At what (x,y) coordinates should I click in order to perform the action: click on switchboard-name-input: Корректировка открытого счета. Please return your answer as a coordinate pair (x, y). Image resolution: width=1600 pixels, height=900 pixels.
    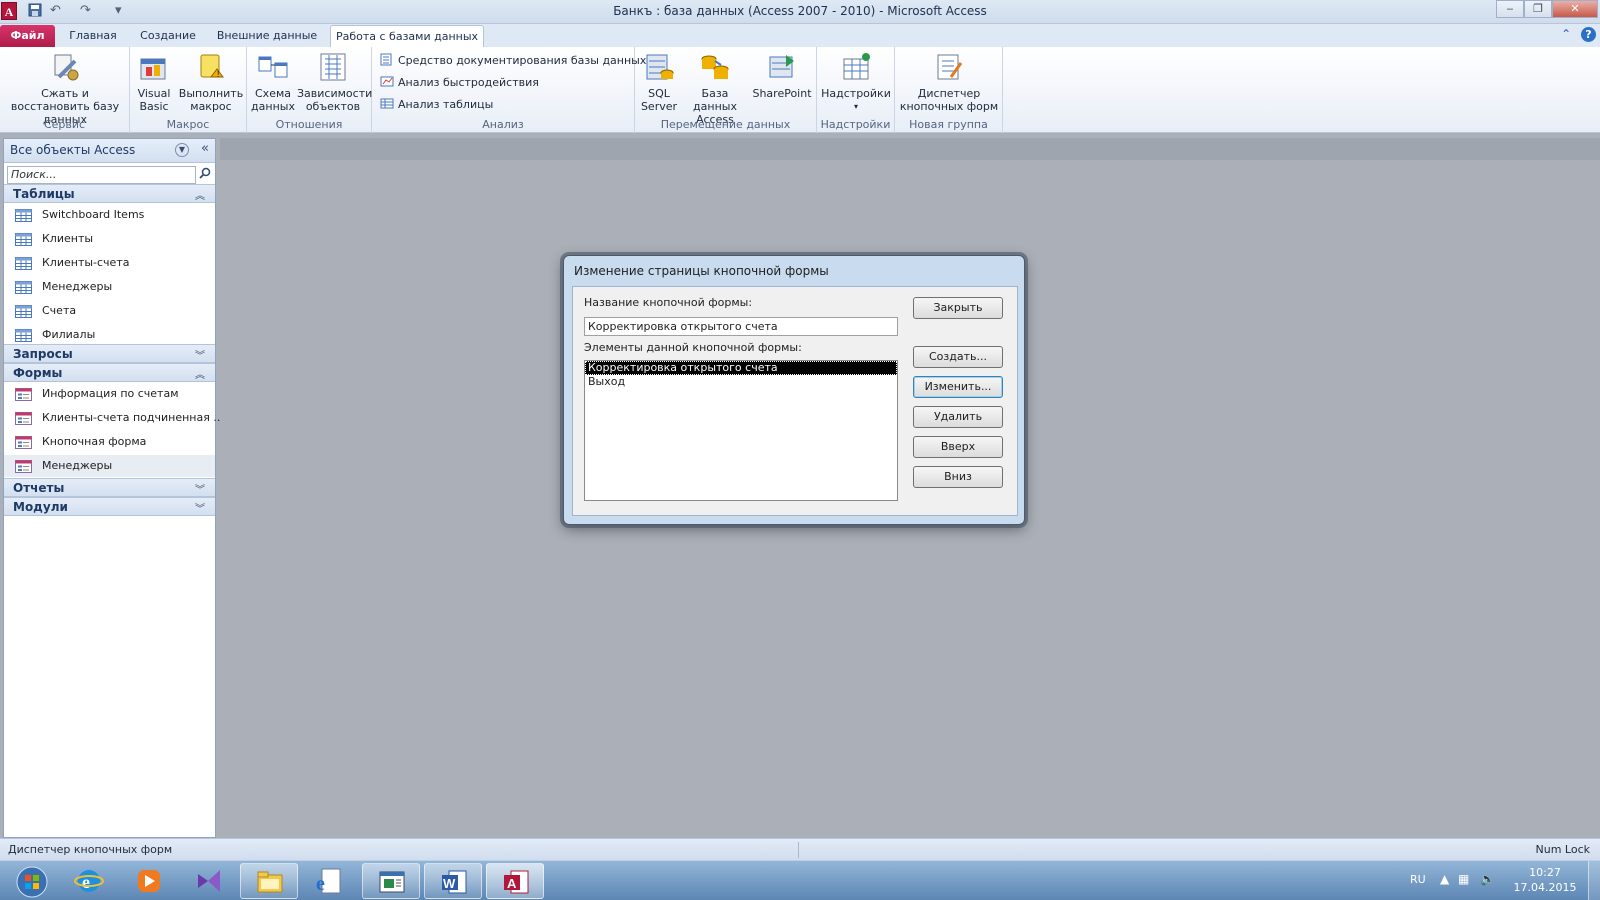
    Looking at the image, I should click on (741, 326).